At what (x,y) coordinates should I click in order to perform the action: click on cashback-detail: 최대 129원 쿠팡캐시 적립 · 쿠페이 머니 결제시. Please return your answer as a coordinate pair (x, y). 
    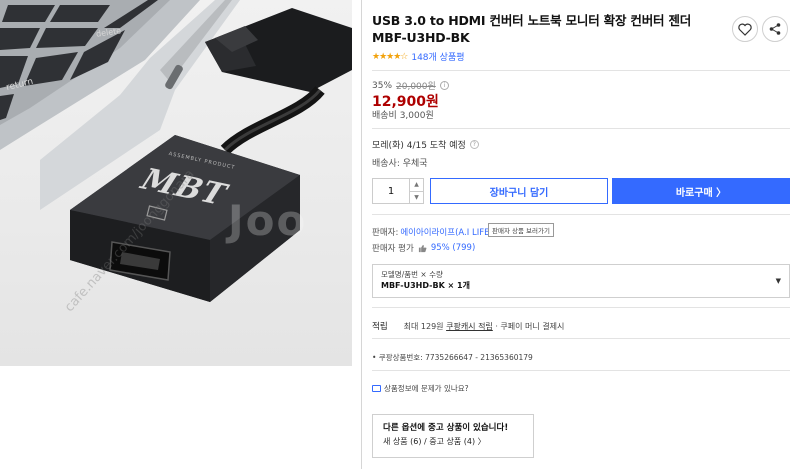
    Looking at the image, I should click on (484, 326).